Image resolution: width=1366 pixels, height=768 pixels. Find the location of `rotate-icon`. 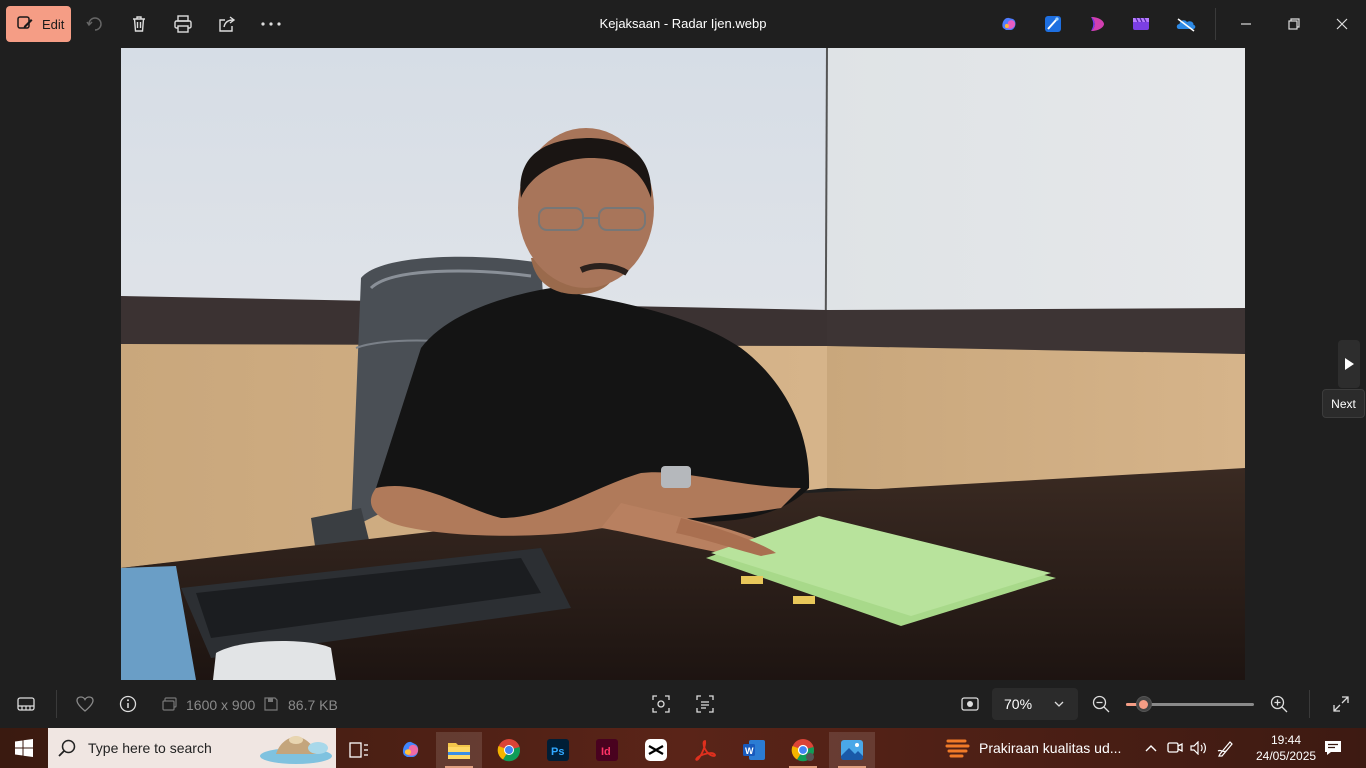

rotate-icon is located at coordinates (95, 24).